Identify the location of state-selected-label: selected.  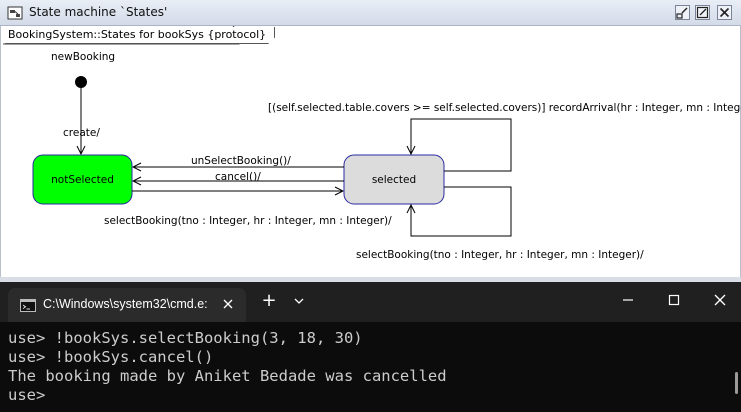
(394, 180).